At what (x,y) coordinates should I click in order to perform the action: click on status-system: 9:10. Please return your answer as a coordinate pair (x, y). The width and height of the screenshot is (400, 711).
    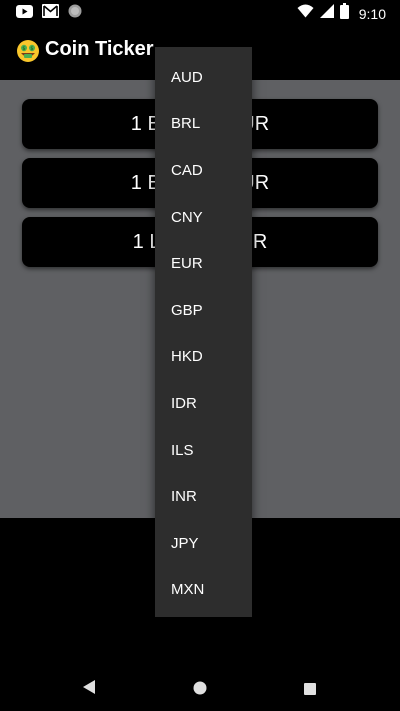
    Looking at the image, I should click on (341, 13).